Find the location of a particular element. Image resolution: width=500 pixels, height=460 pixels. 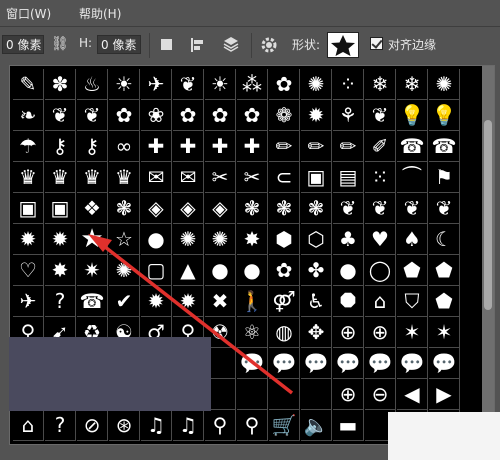

shape-minus-icon: ⊖ is located at coordinates (380, 394).